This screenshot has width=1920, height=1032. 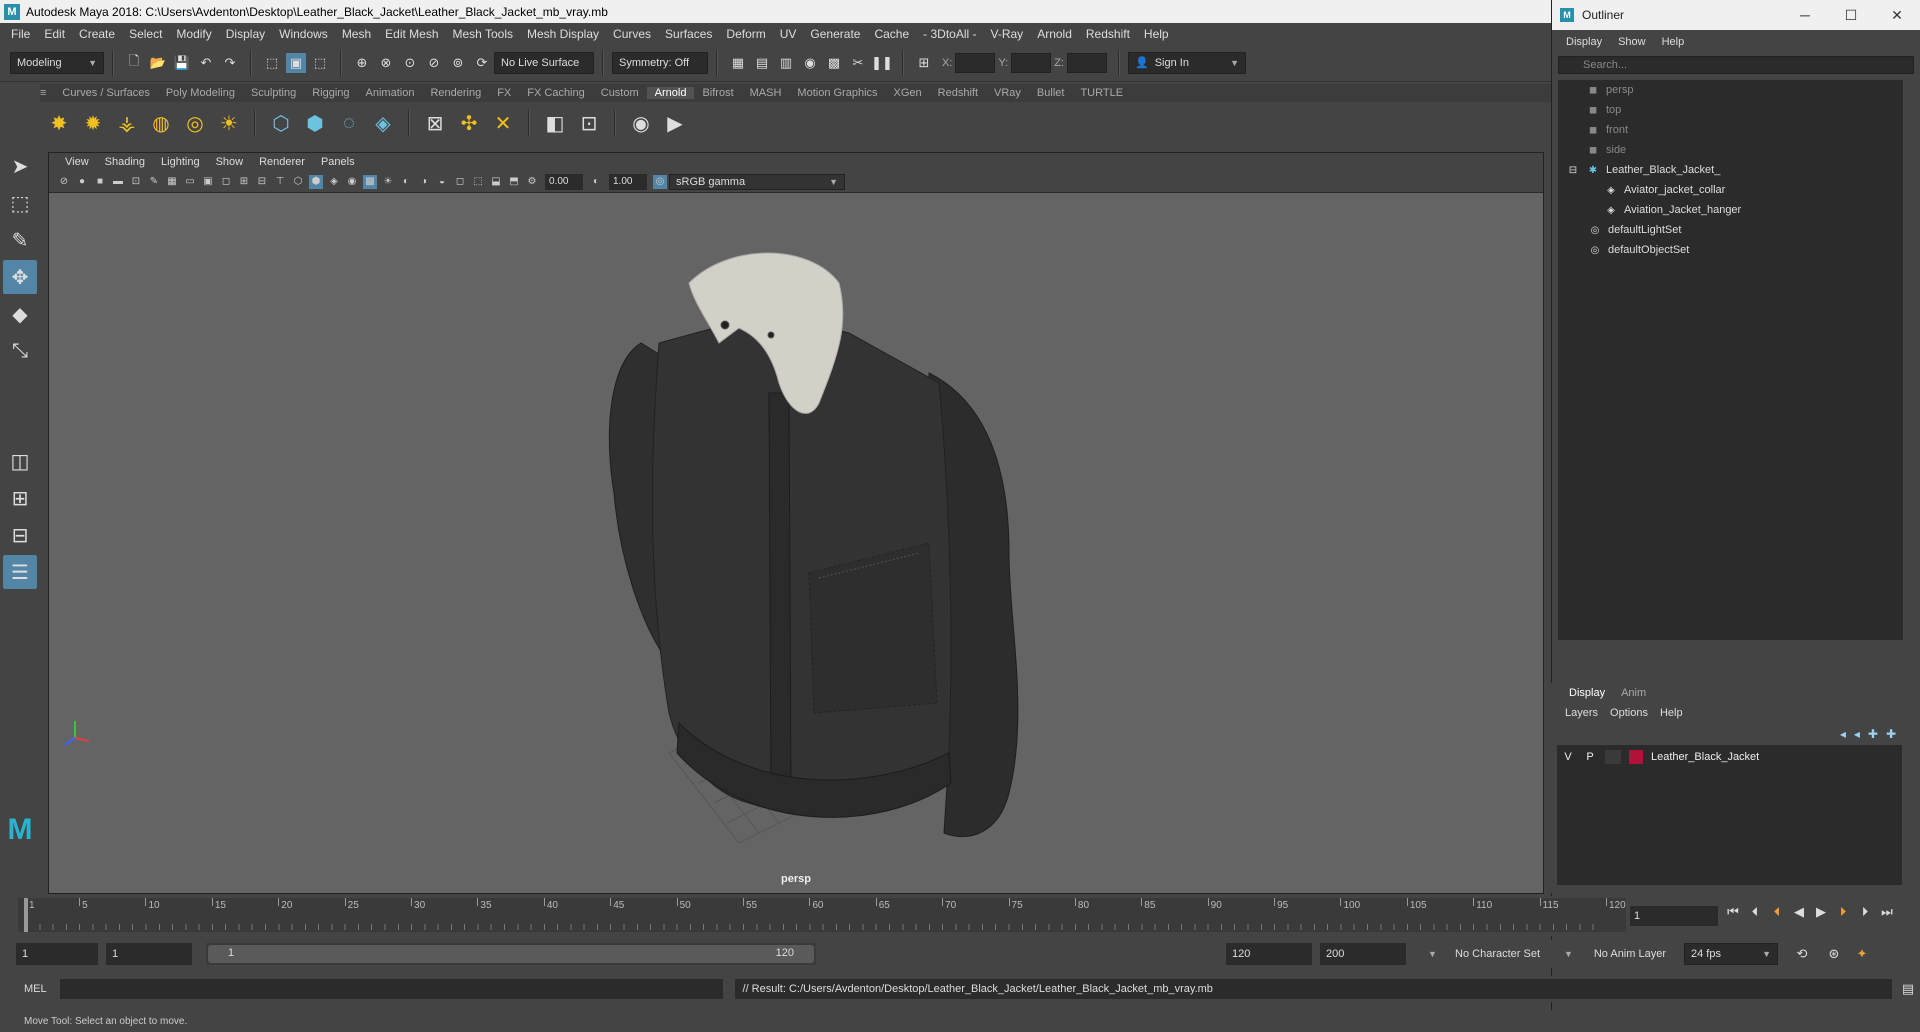 What do you see at coordinates (172, 182) in the screenshot?
I see `grid-icon: ▦` at bounding box center [172, 182].